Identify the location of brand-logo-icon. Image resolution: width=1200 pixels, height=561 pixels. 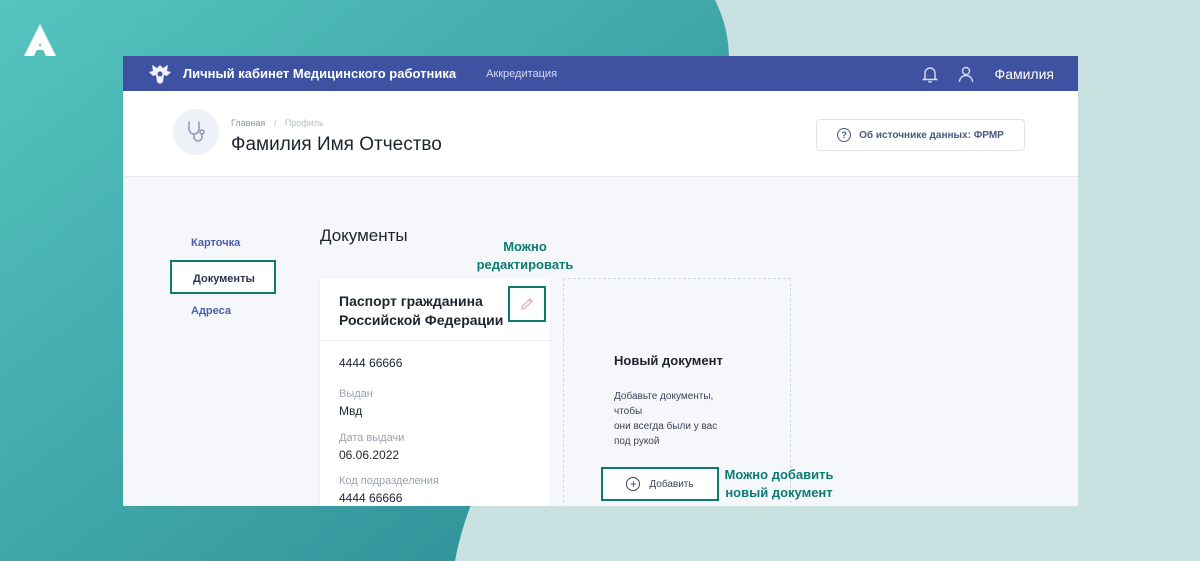
(40, 40).